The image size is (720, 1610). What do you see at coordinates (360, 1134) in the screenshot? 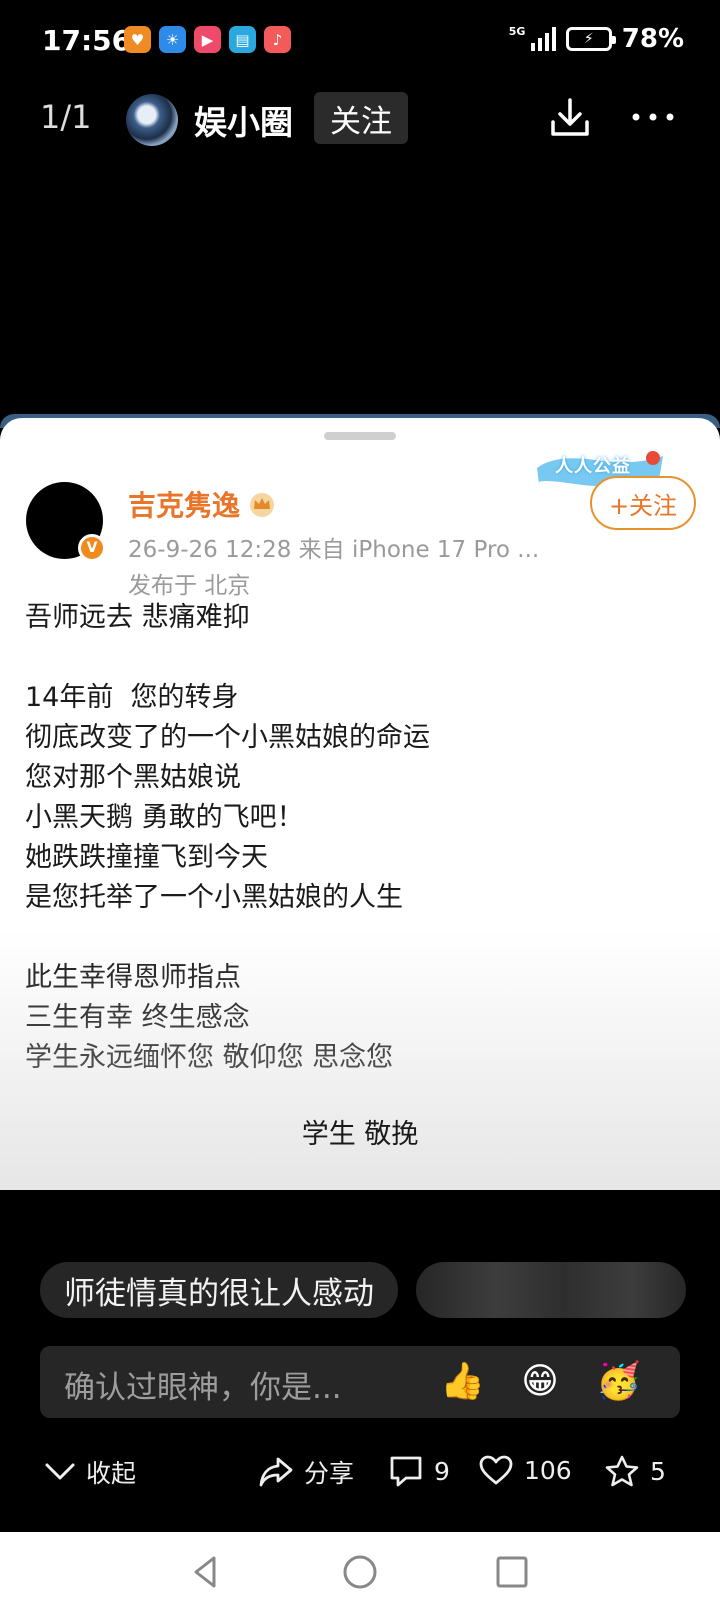
I see `post-signature: 学生 敬挽` at bounding box center [360, 1134].